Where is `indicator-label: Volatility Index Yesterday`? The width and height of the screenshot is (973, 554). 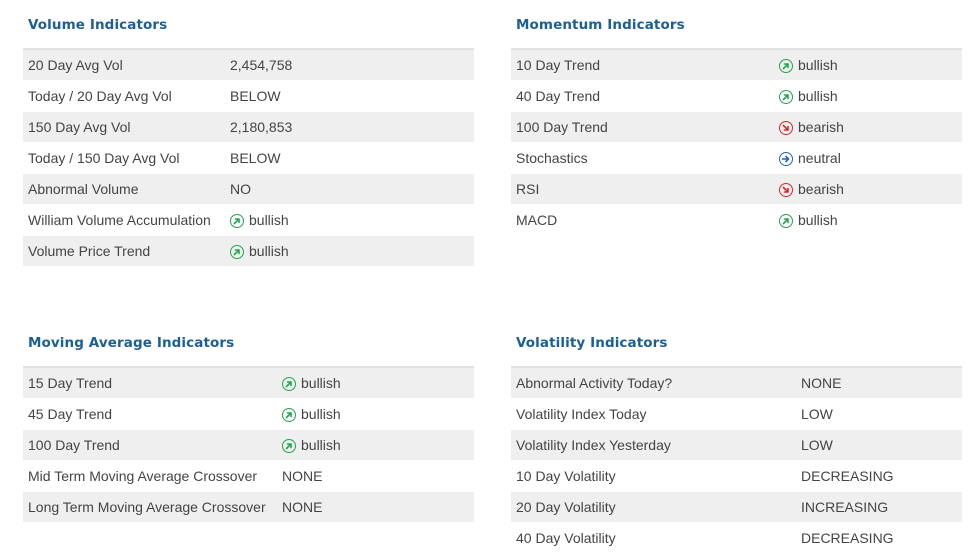
indicator-label: Volatility Index Yesterday is located at coordinates (593, 445).